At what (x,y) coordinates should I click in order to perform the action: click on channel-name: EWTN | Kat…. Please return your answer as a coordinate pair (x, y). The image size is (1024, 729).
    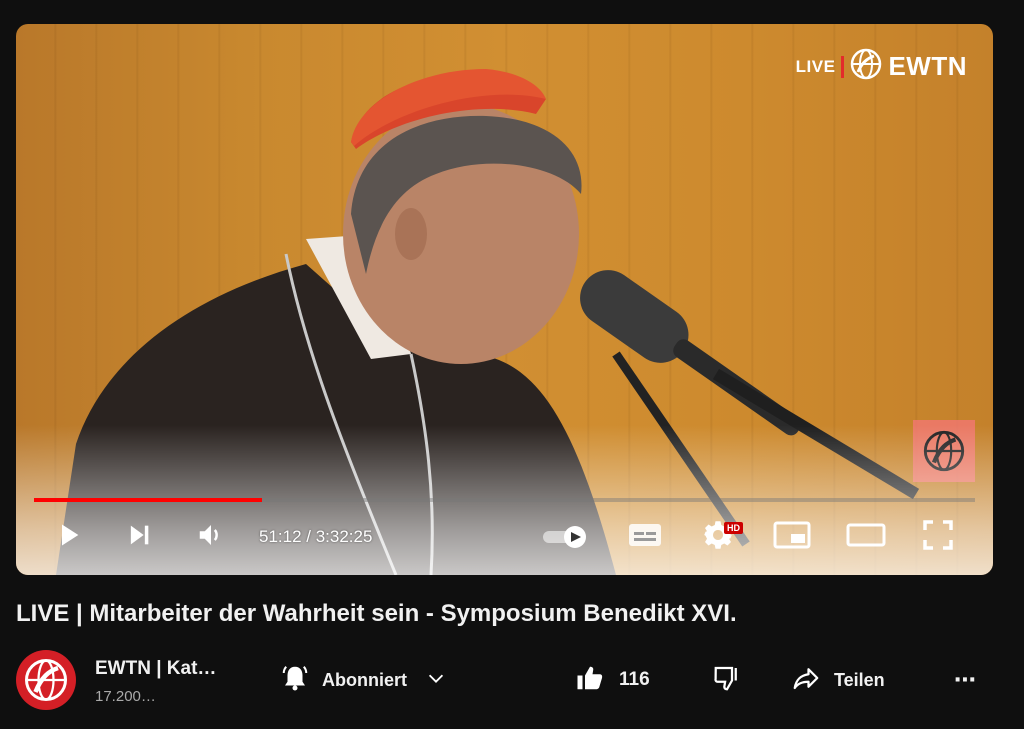
    Looking at the image, I should click on (155, 669).